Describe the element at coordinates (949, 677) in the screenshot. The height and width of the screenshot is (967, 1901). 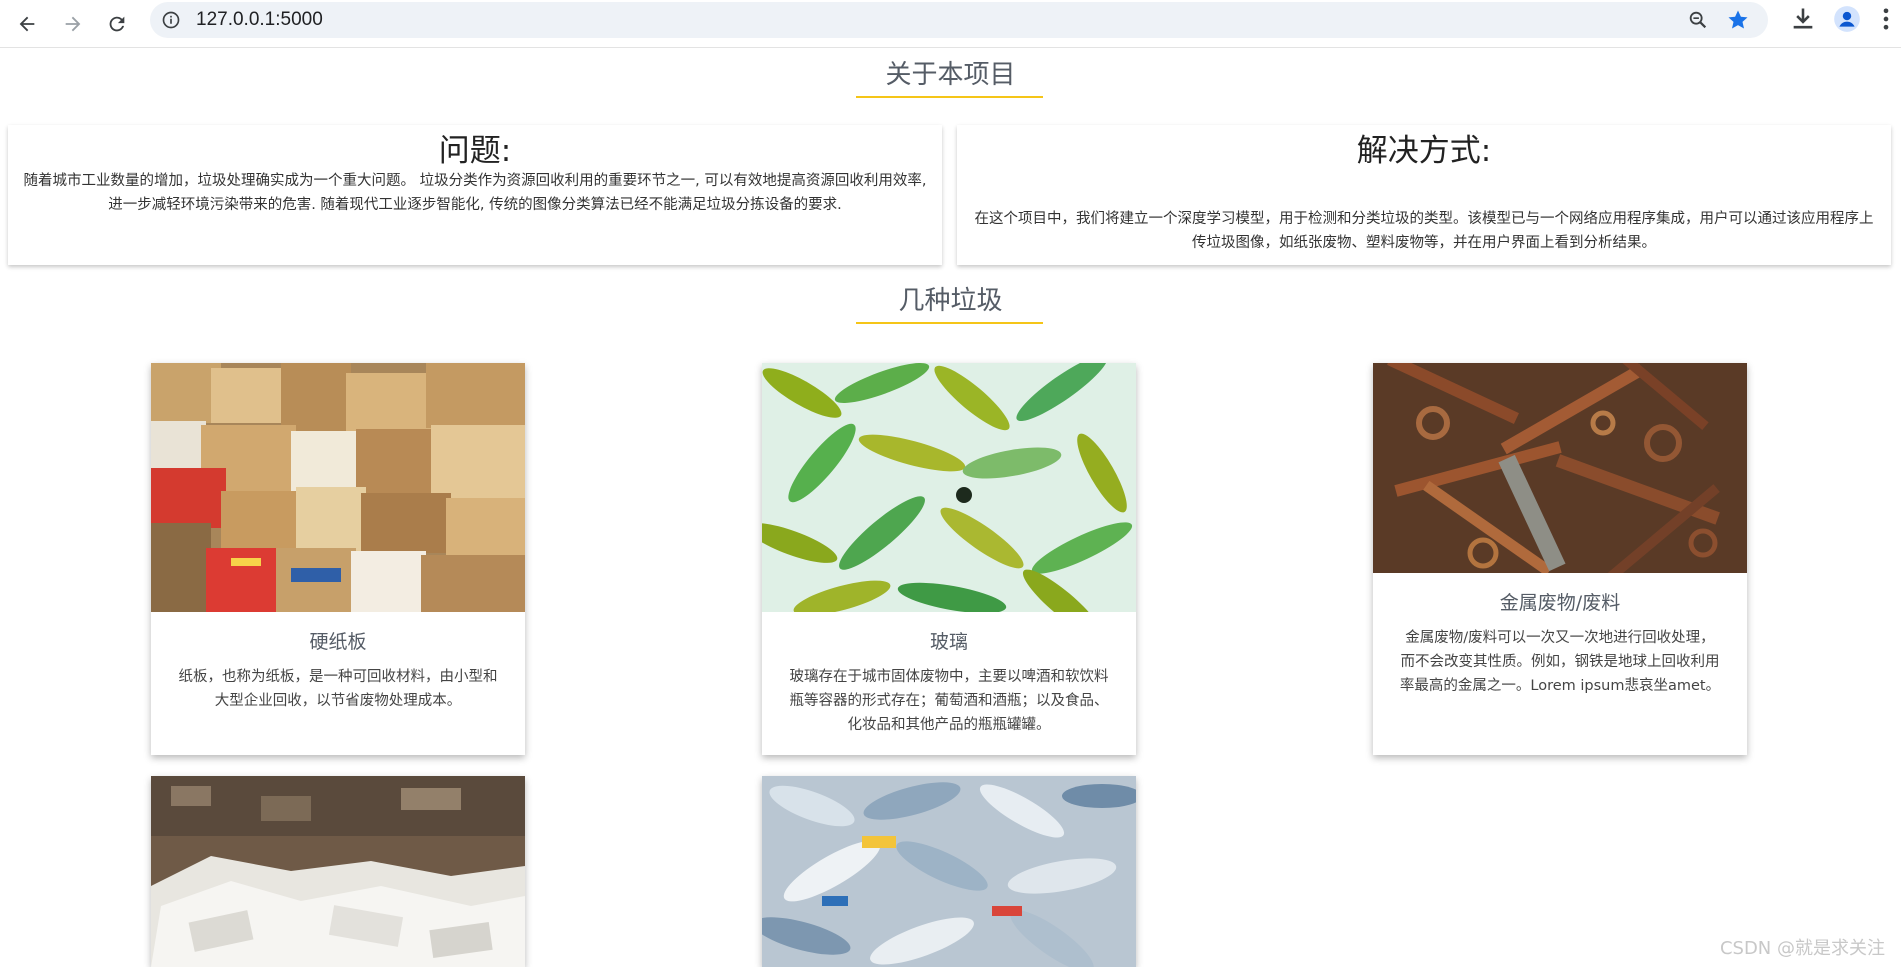
I see `card-glass-text-line-1: 玻璃存在于城市固体废物中，主要以啤酒和软饮料` at that location.